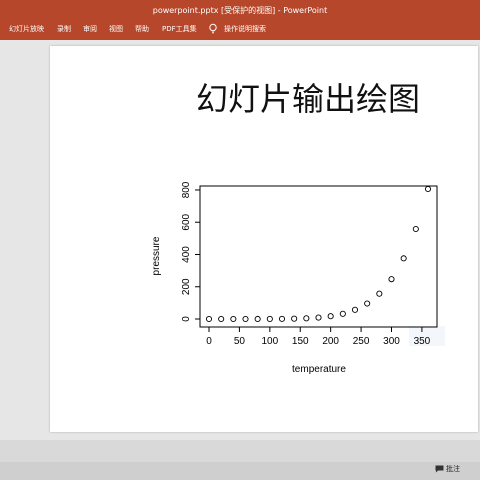 Image resolution: width=480 pixels, height=480 pixels. I want to click on x-tick-label-0: 0, so click(209, 341).